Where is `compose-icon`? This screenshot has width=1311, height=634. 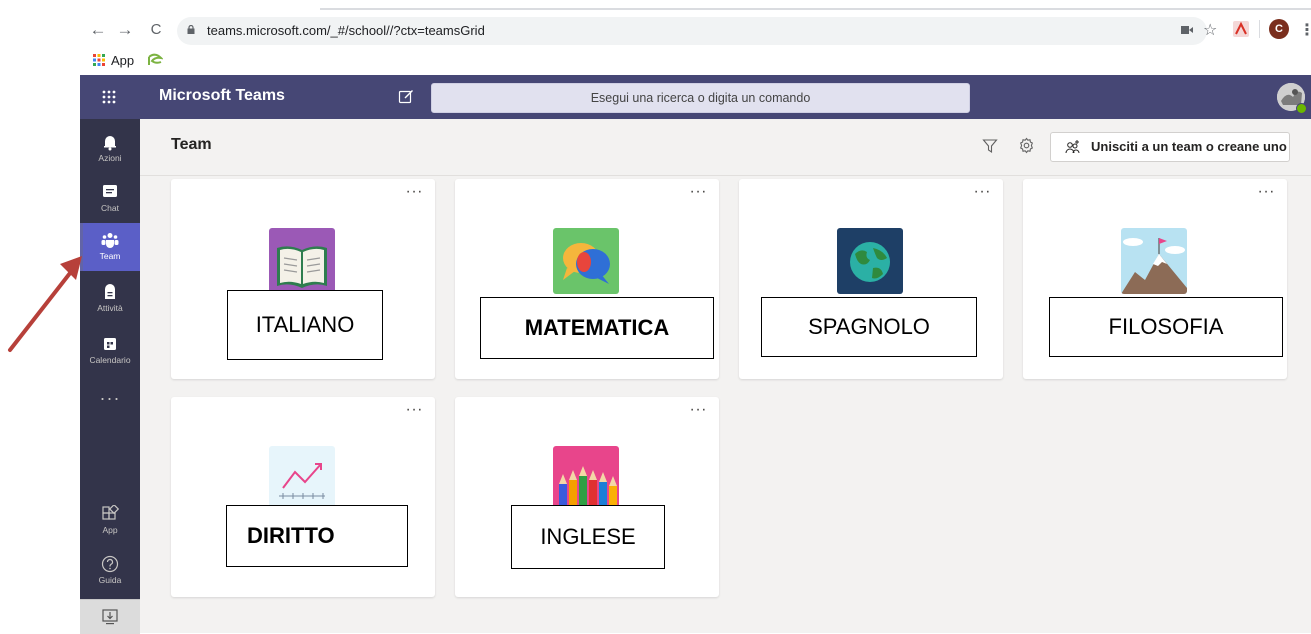 compose-icon is located at coordinates (406, 96).